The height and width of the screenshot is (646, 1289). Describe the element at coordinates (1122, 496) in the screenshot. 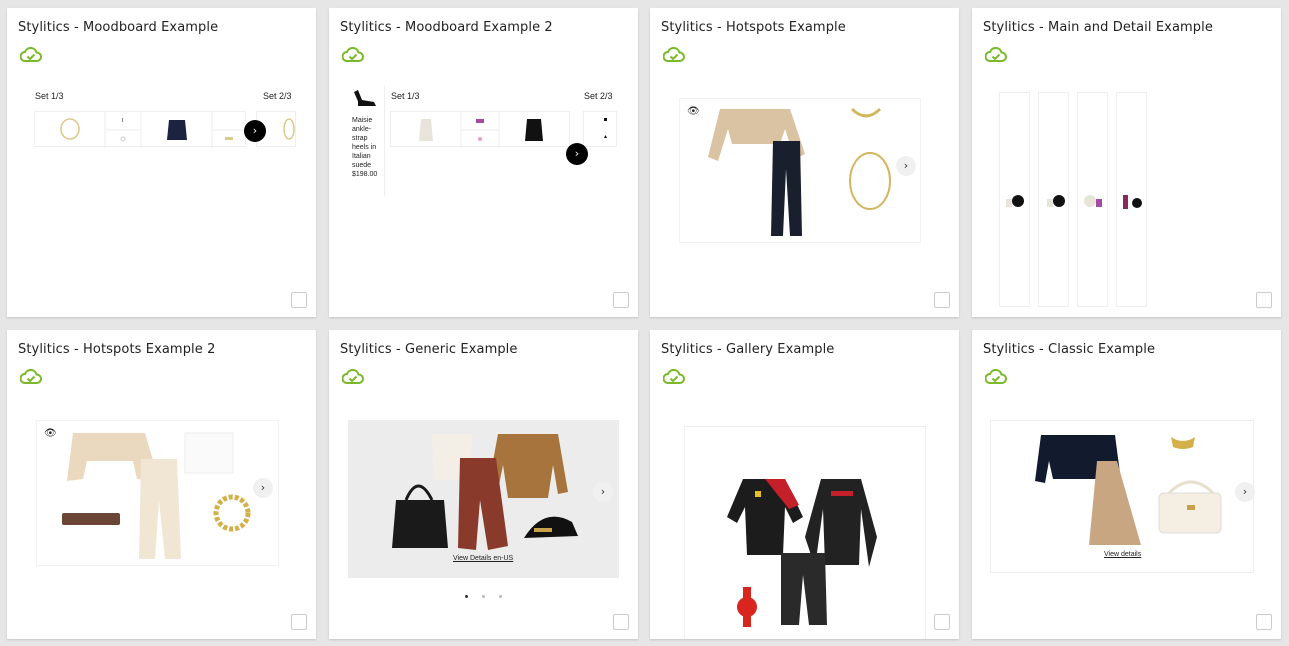

I see `outfit-image: View details ›` at that location.